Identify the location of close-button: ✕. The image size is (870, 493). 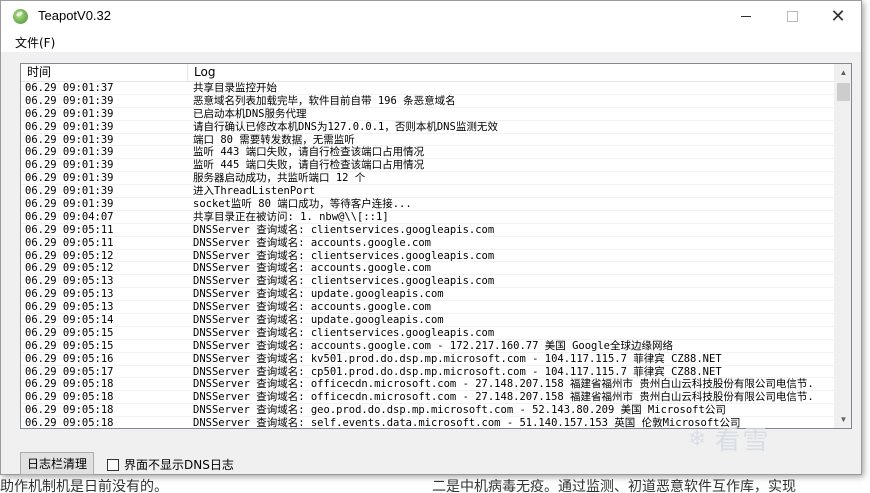
(838, 16).